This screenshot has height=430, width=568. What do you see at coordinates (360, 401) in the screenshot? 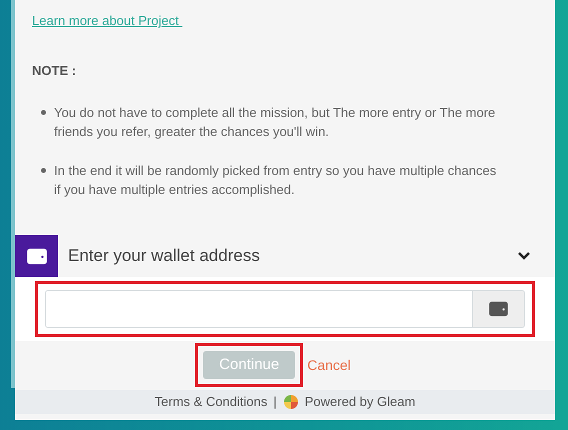
I see `powered-by-text: Powered by Gleam` at bounding box center [360, 401].